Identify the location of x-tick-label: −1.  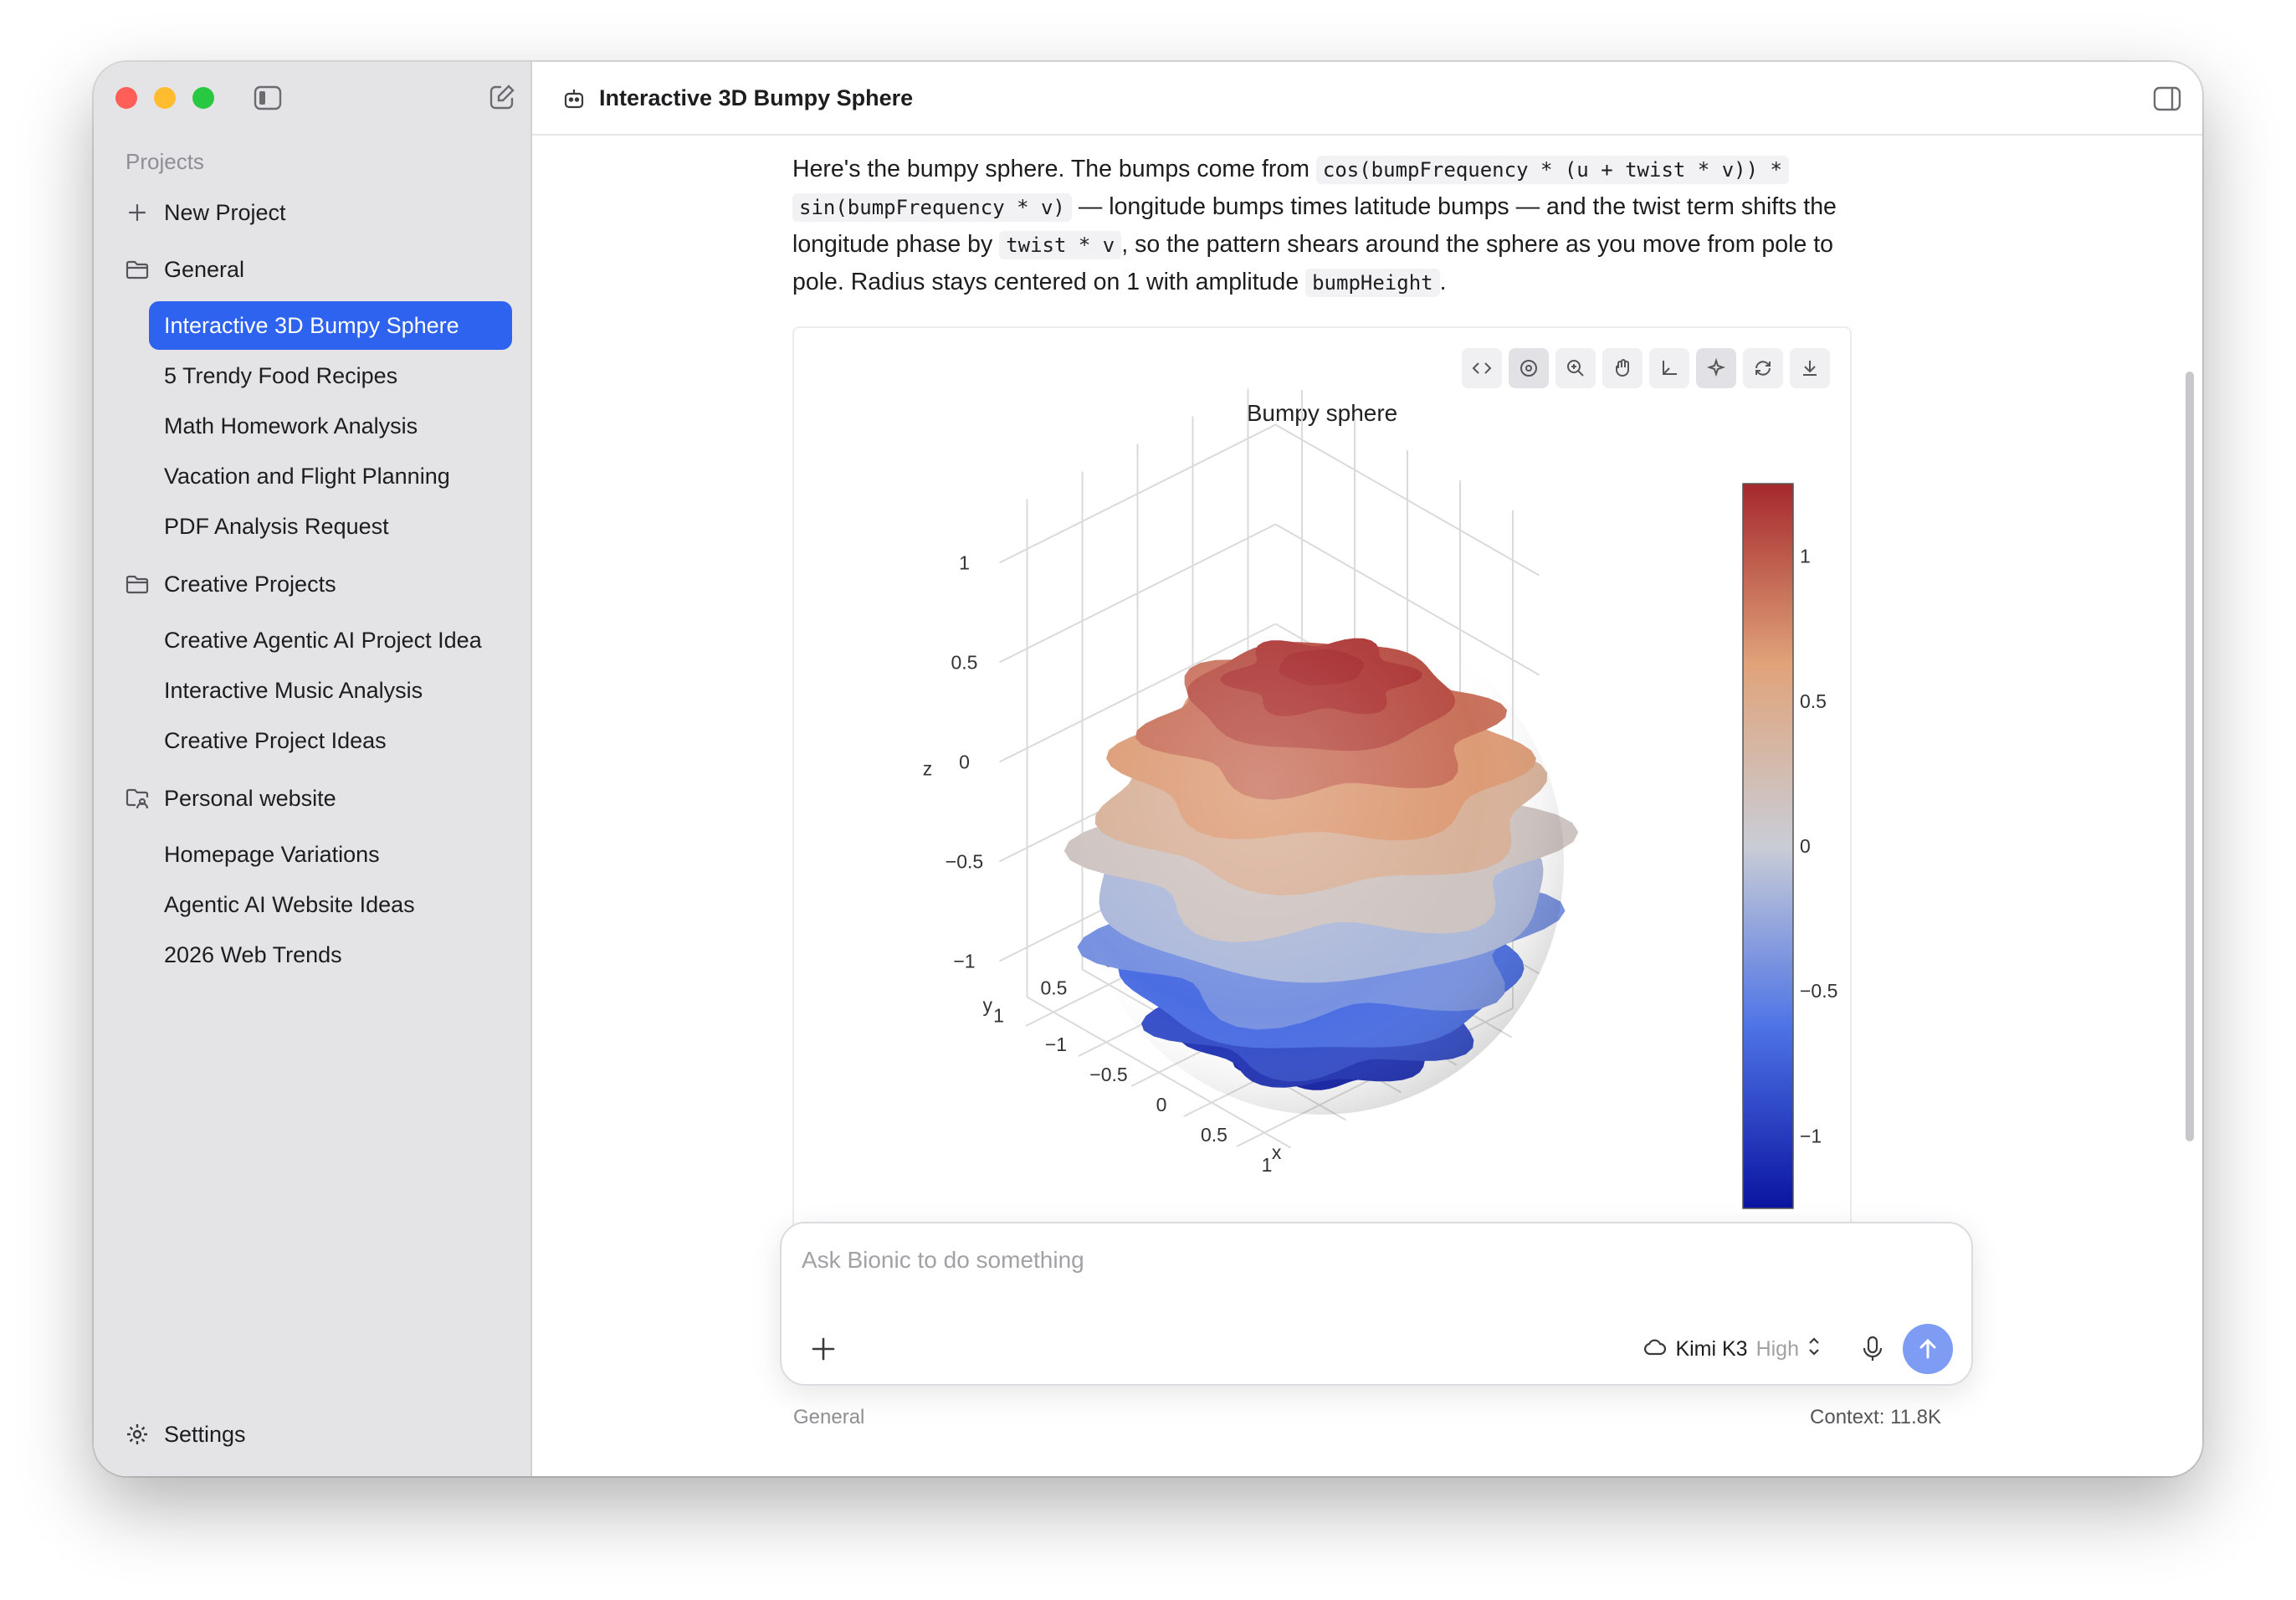
(1056, 1044).